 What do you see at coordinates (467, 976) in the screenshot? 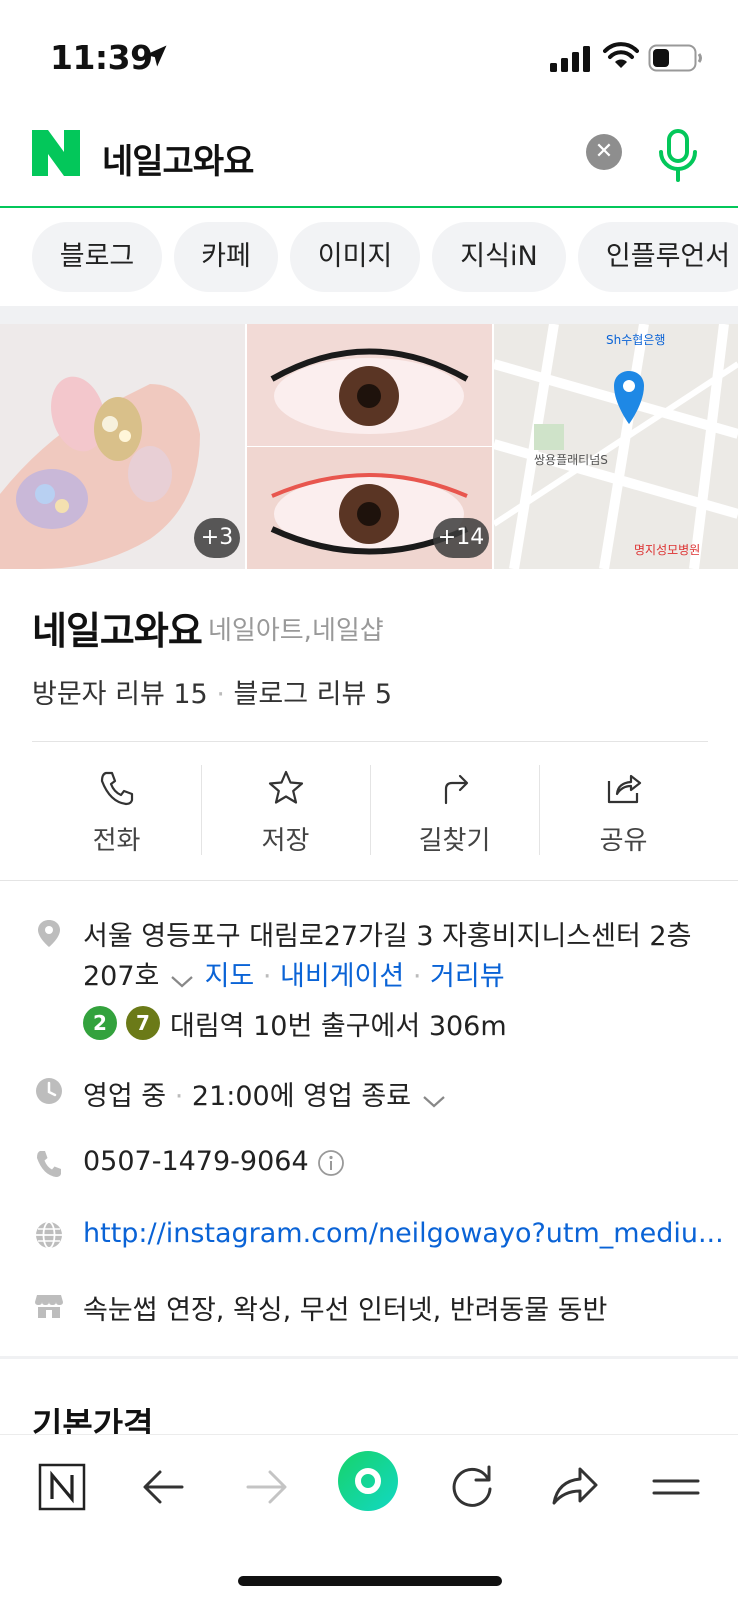
I see `street-view-link: 거리뷰` at bounding box center [467, 976].